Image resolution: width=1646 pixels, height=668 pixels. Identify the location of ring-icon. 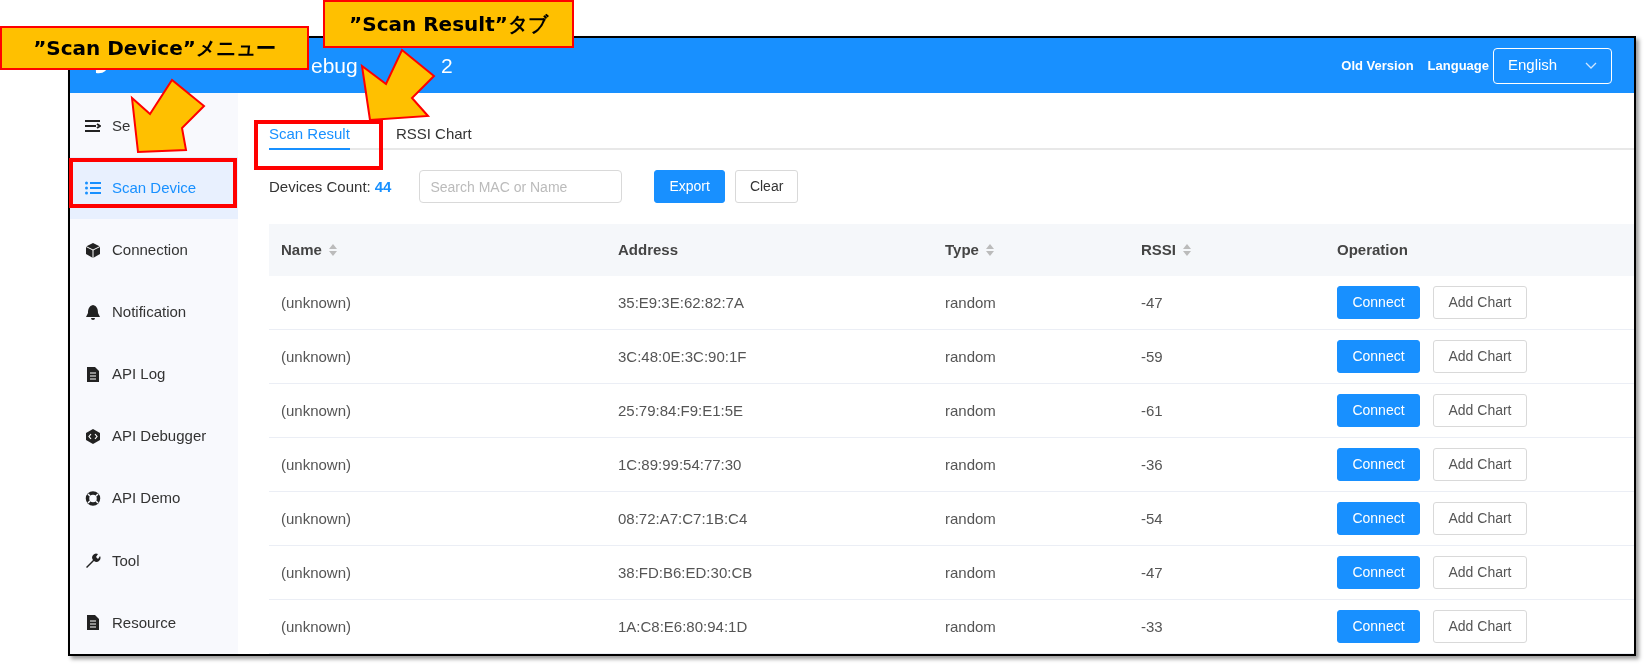
(93, 499).